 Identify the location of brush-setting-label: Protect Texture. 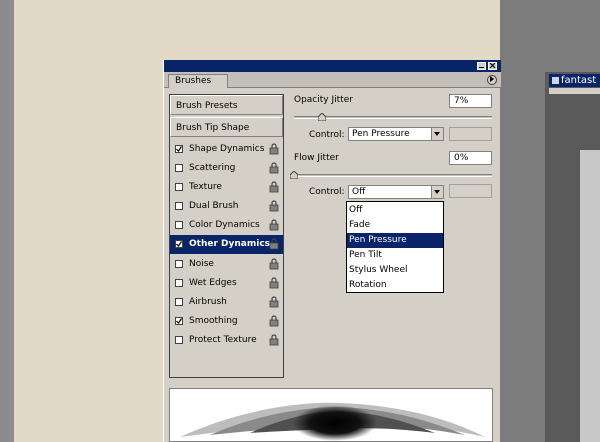
(223, 340).